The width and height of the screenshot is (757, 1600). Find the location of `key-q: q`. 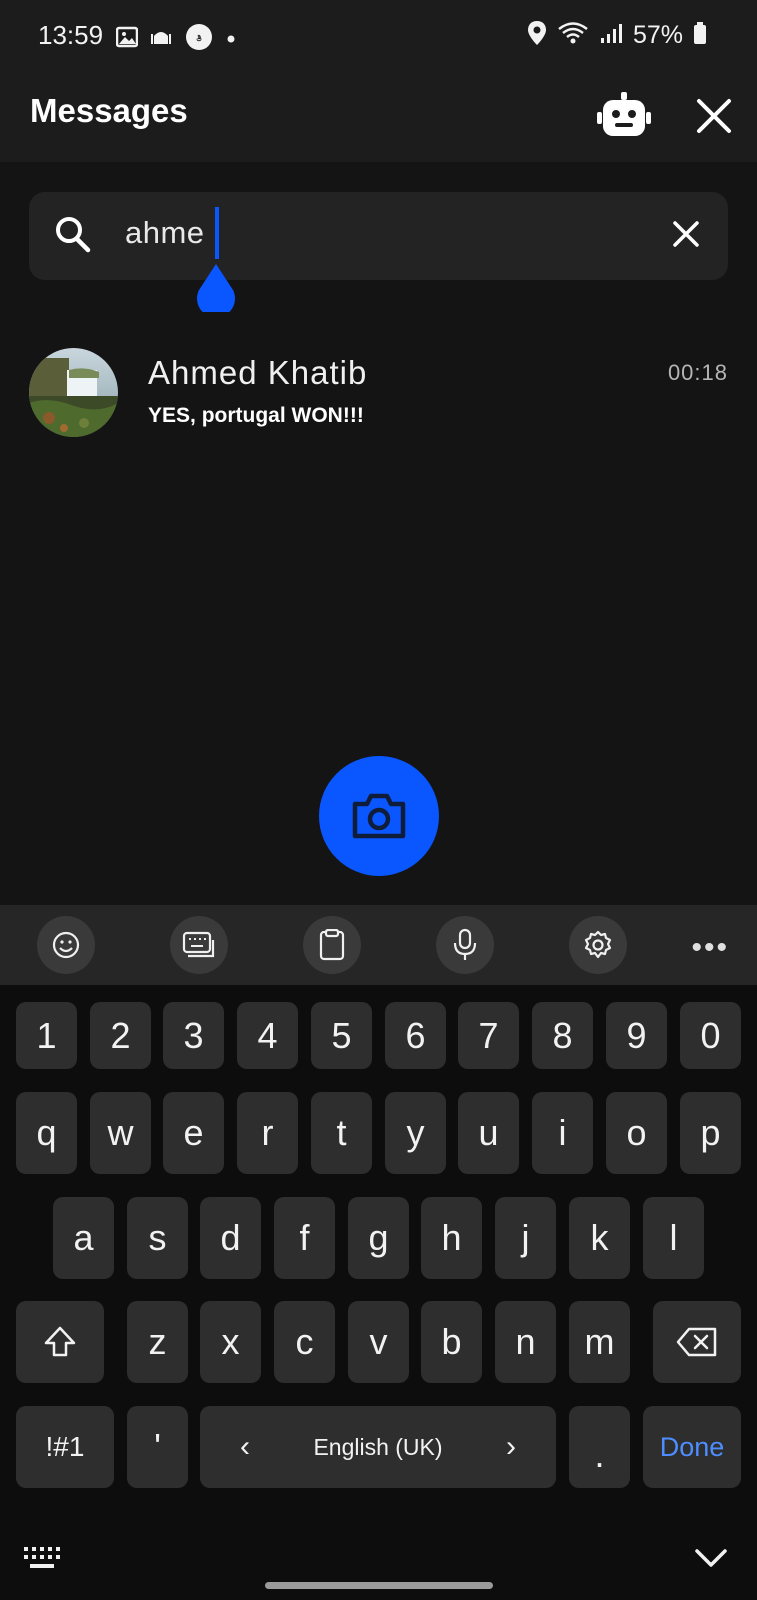

key-q: q is located at coordinates (46, 1133).